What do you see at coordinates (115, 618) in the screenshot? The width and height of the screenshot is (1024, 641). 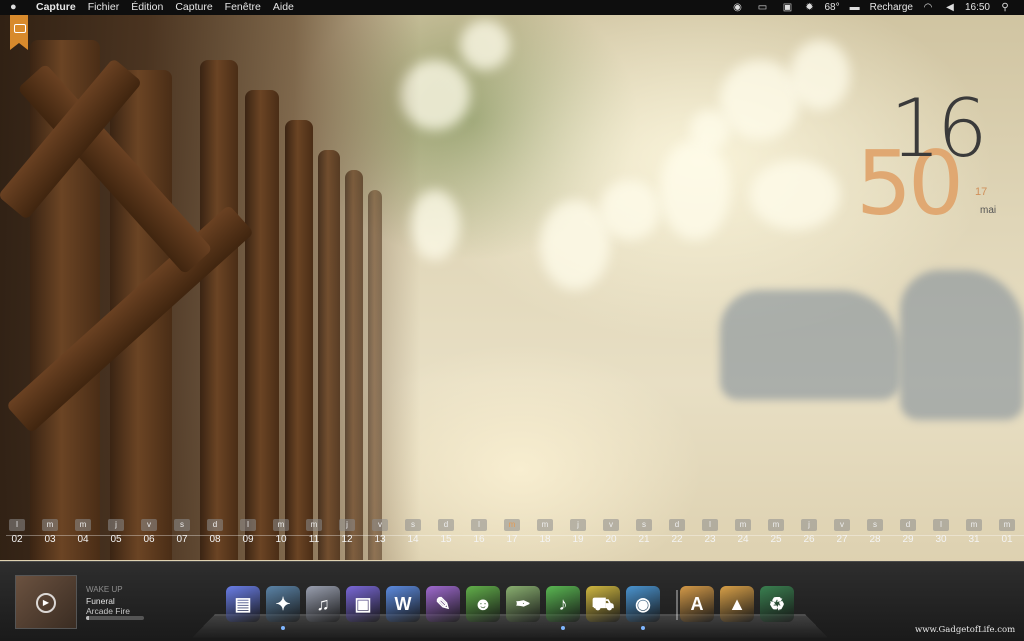 I see `track-progress-bar` at bounding box center [115, 618].